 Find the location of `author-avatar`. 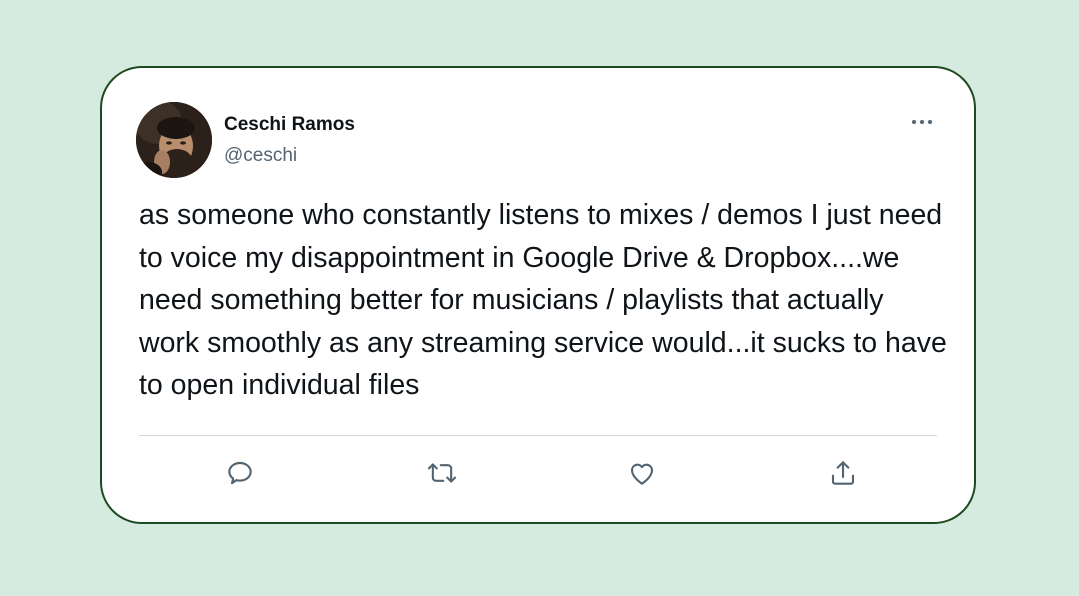

author-avatar is located at coordinates (174, 140).